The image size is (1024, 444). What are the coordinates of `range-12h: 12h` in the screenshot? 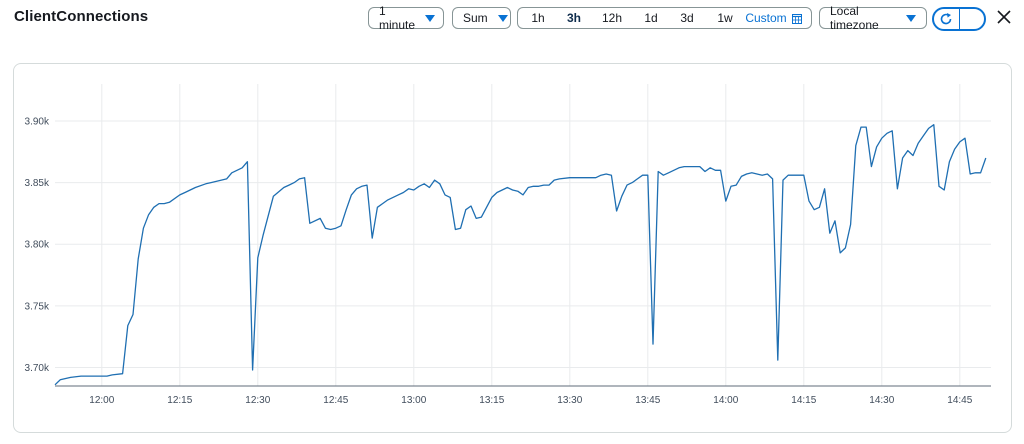 It's located at (612, 18).